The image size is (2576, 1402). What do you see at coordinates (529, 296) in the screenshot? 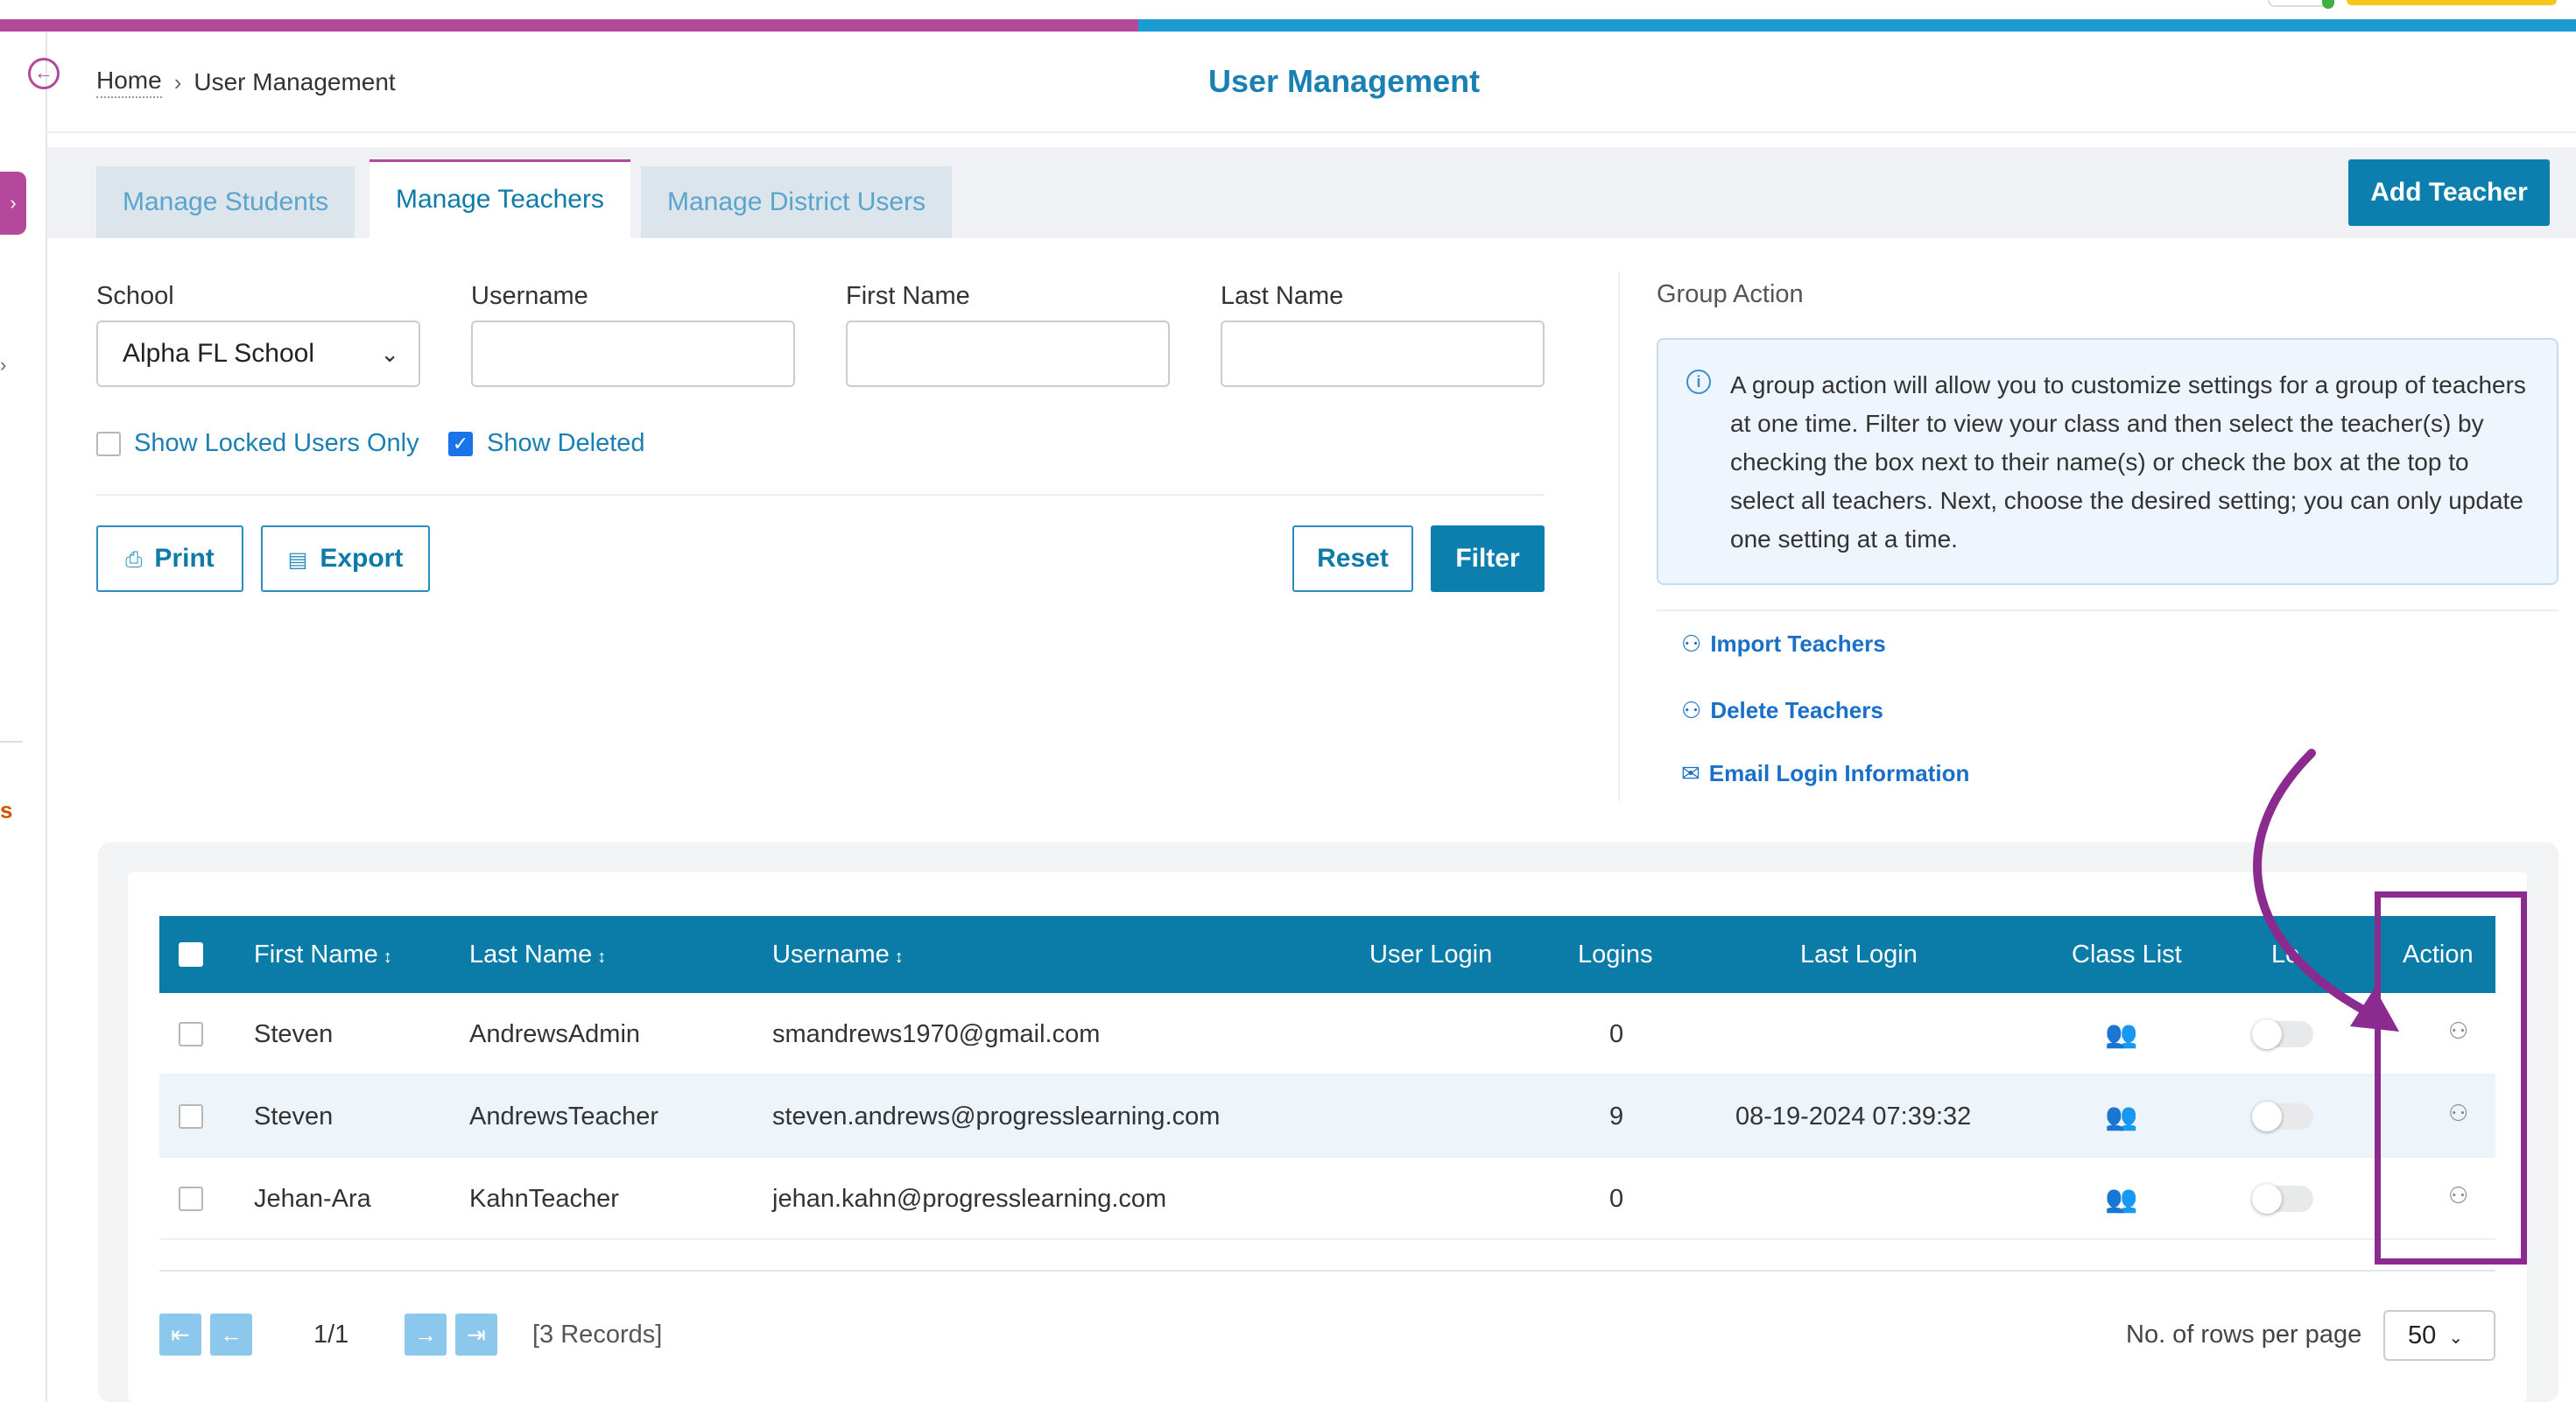
I see `username-label: Username` at bounding box center [529, 296].